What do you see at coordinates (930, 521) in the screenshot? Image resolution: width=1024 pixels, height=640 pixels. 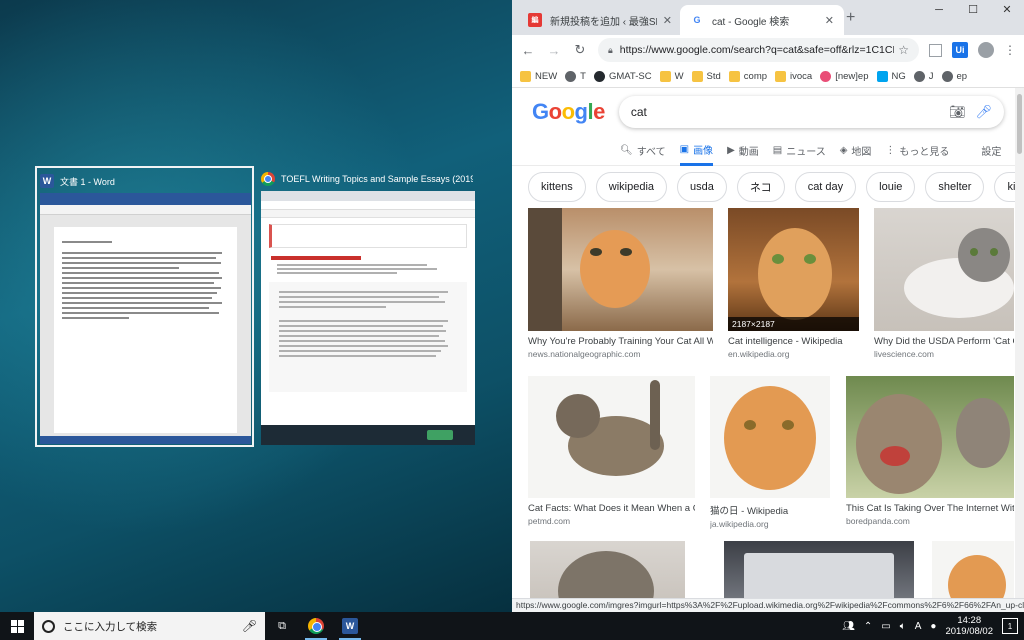 I see `result-source: boredpanda.com` at bounding box center [930, 521].